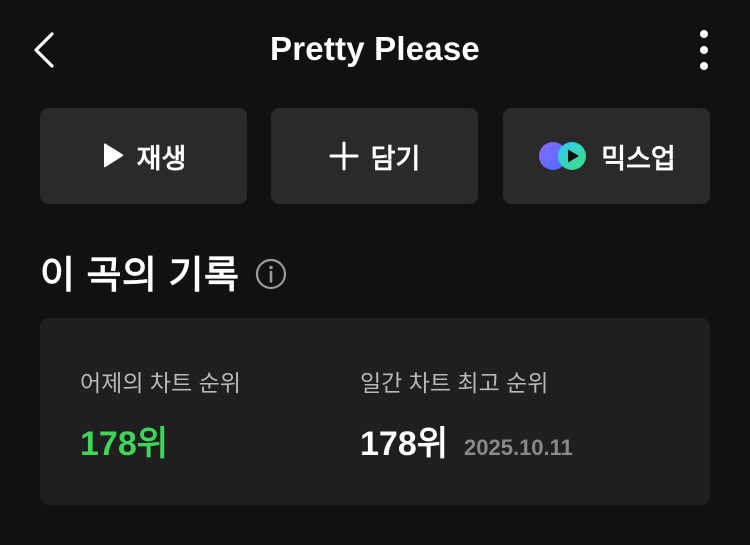 The image size is (750, 545). I want to click on more-options-button, so click(704, 50).